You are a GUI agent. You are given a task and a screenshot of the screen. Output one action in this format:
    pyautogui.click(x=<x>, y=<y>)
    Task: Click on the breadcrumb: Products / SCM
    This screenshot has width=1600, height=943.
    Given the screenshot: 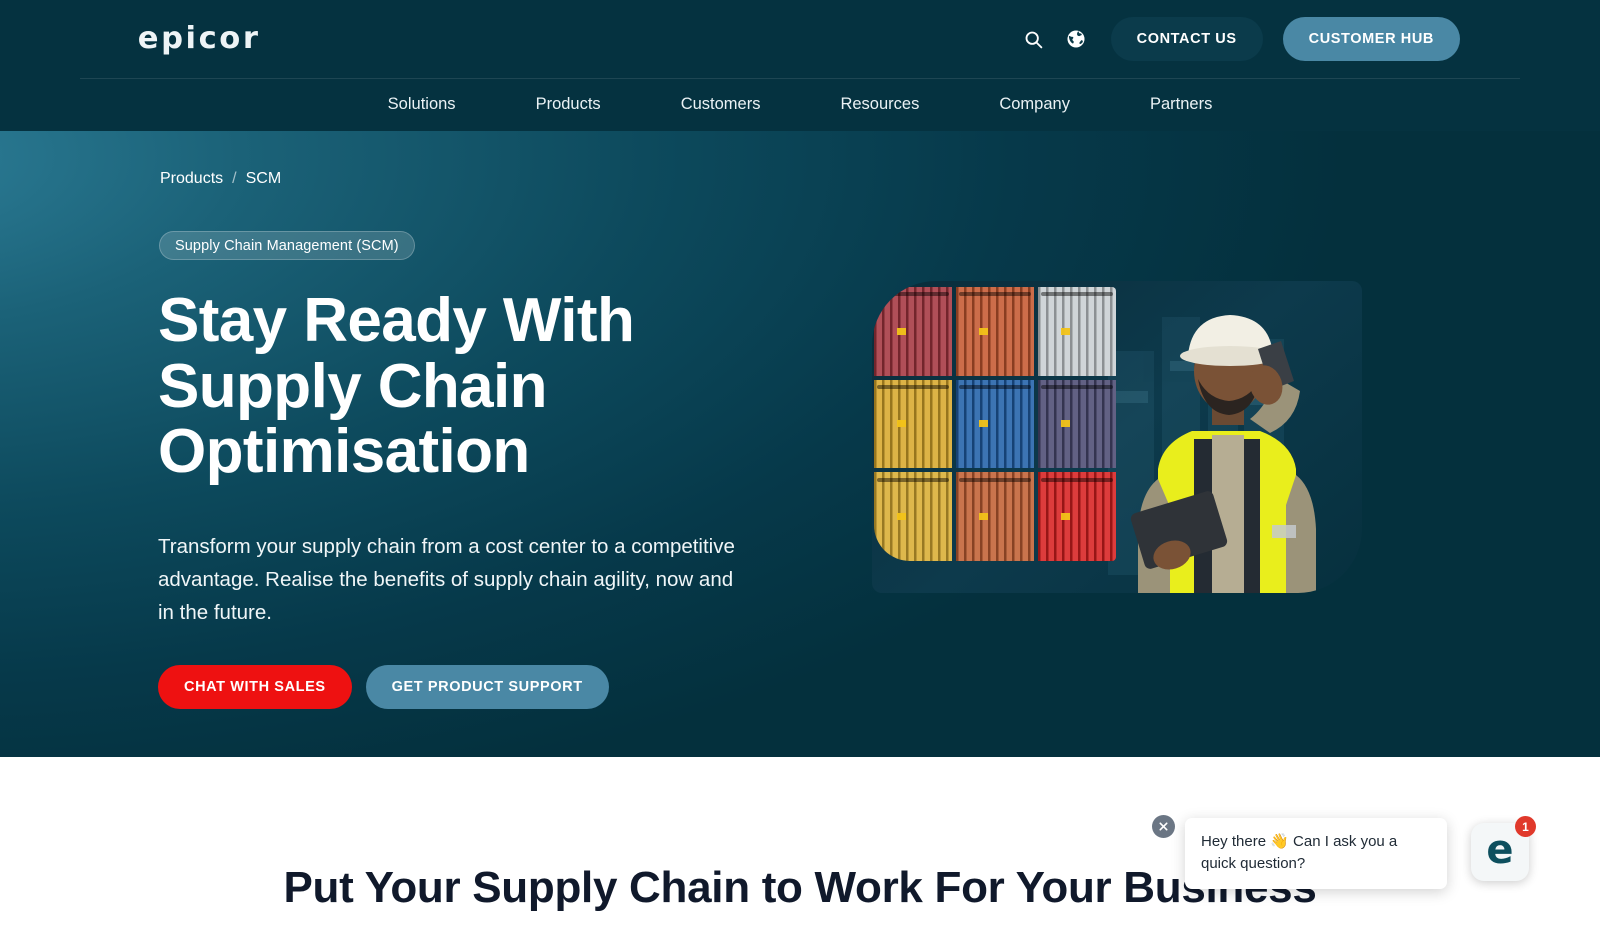 What is the action you would take?
    pyautogui.click(x=220, y=179)
    